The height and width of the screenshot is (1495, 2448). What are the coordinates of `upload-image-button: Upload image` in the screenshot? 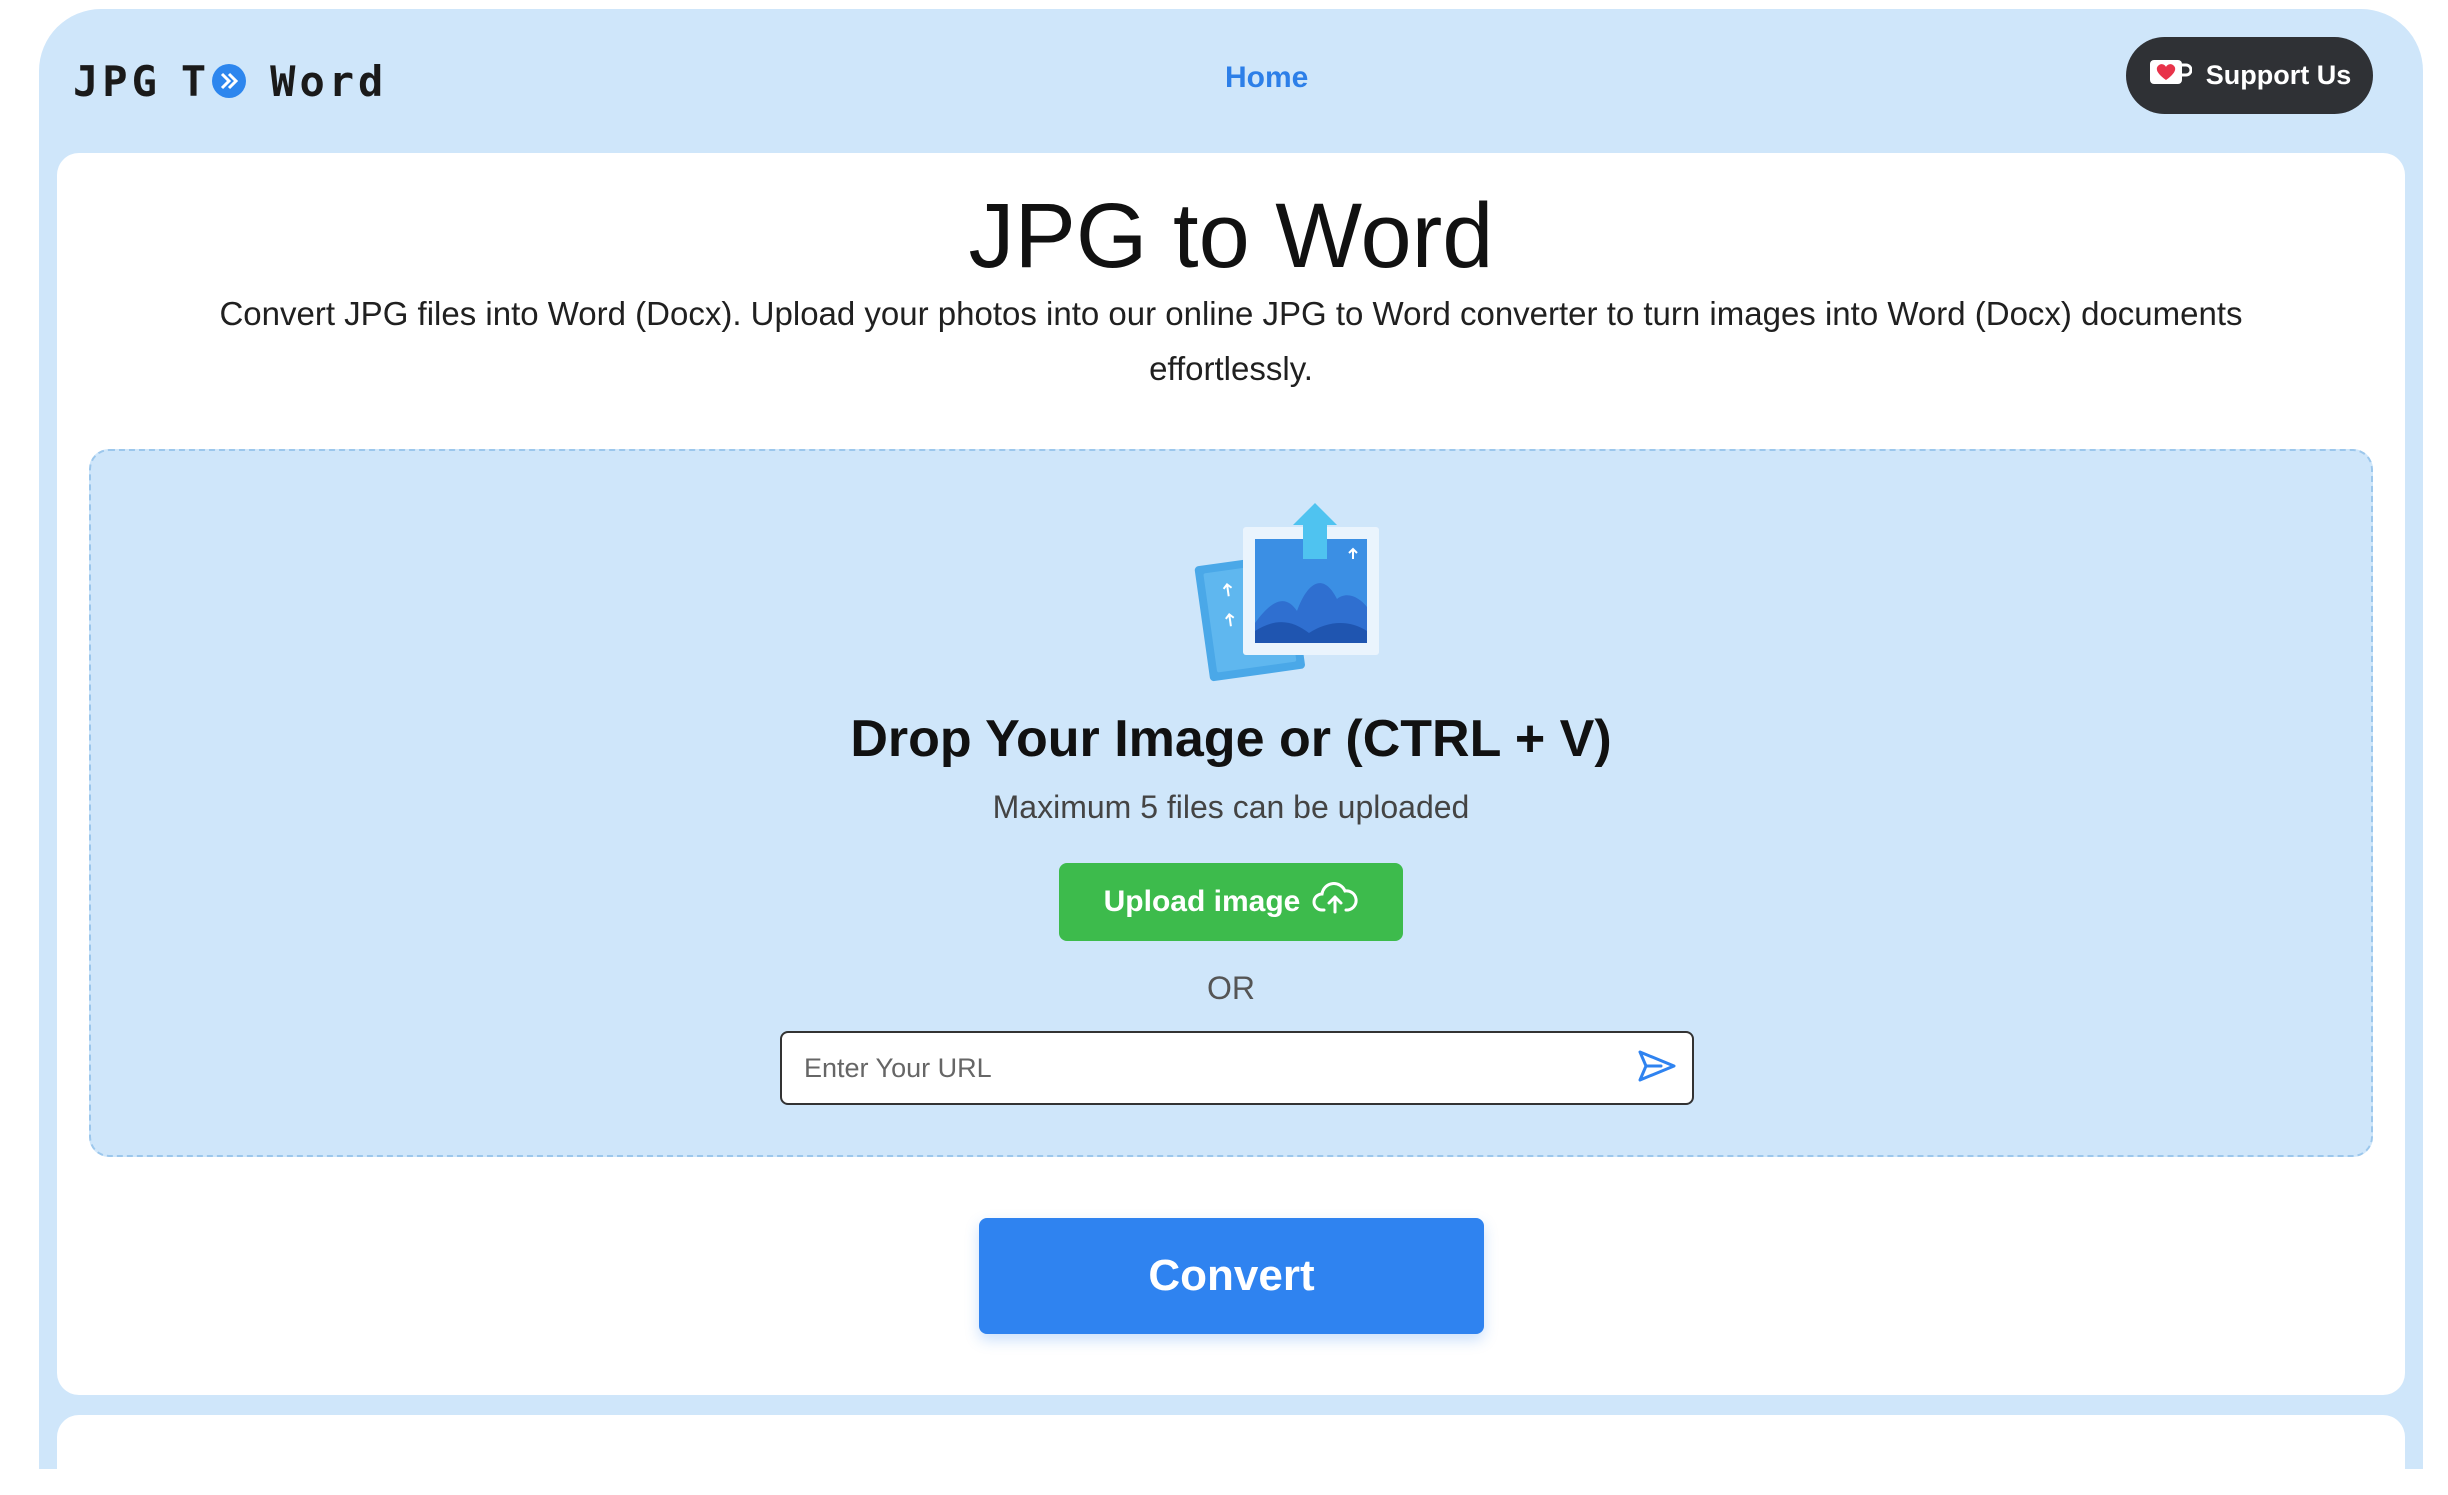 It's located at (1231, 902).